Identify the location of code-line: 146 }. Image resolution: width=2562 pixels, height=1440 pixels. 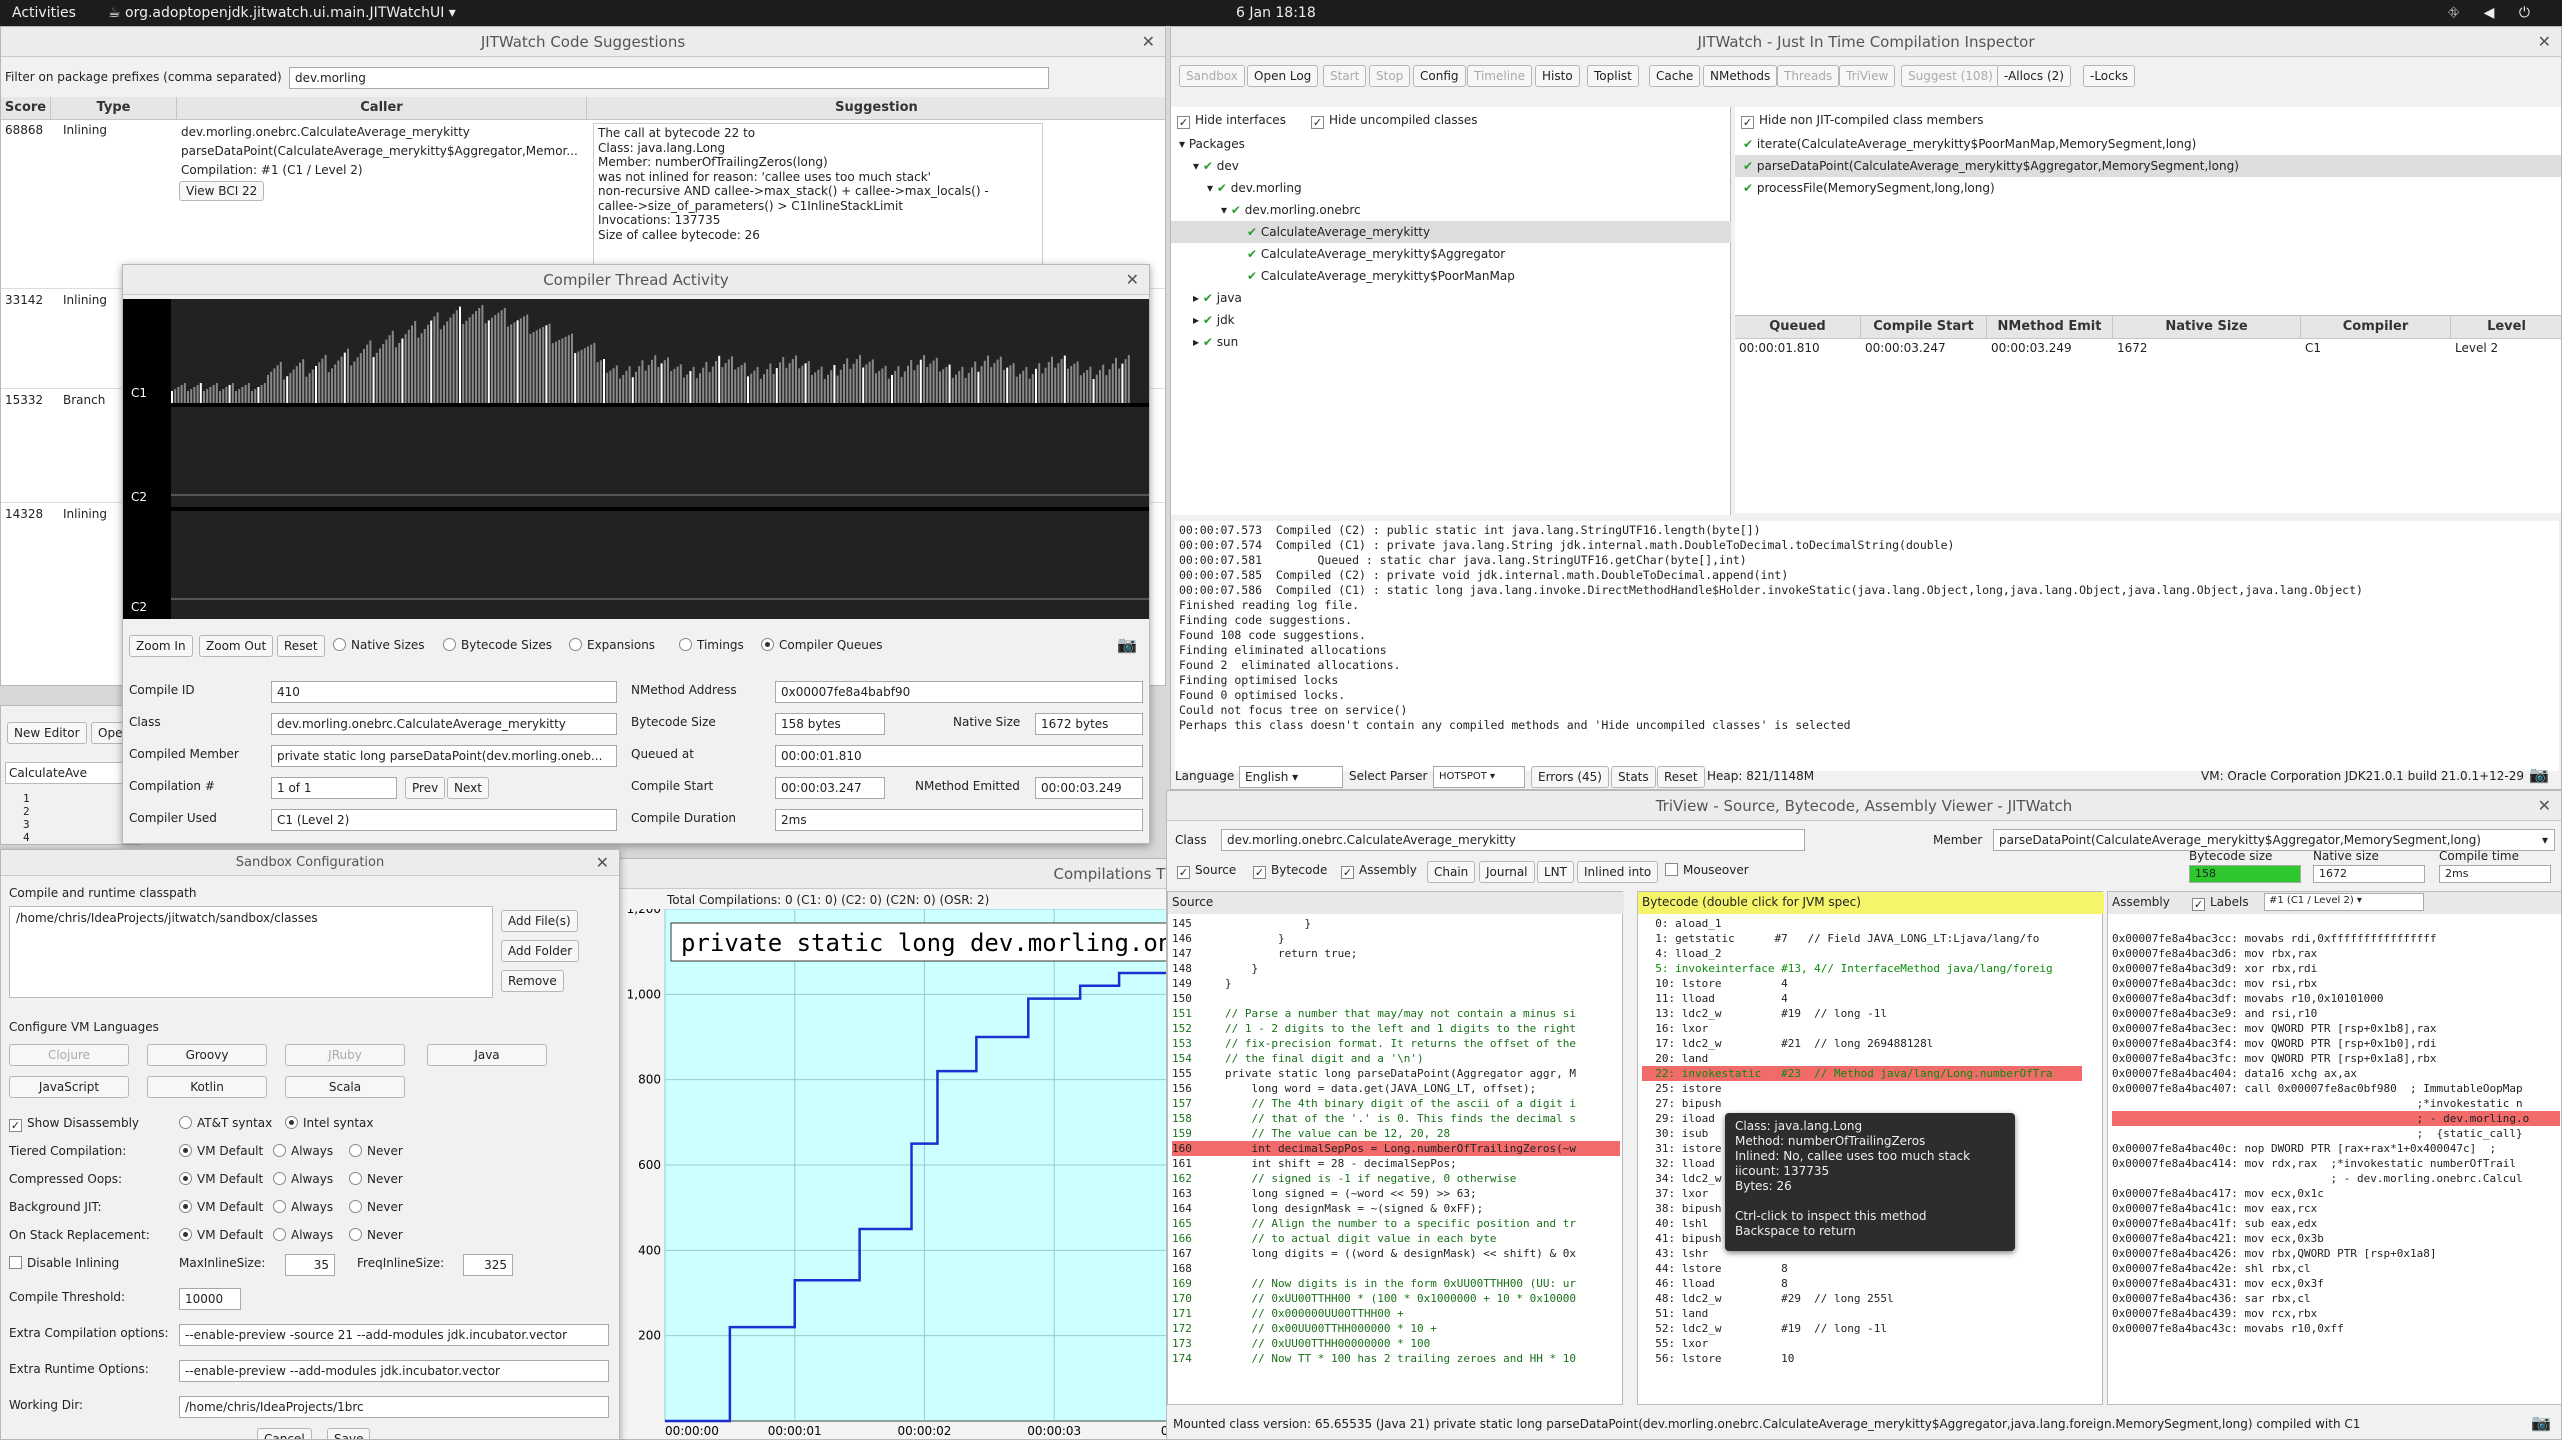
(1396, 938).